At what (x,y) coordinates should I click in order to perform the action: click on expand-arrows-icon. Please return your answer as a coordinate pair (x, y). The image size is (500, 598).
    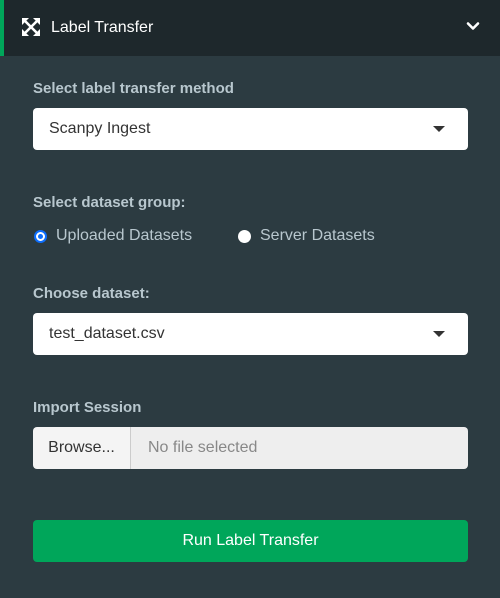
    Looking at the image, I should click on (31, 27).